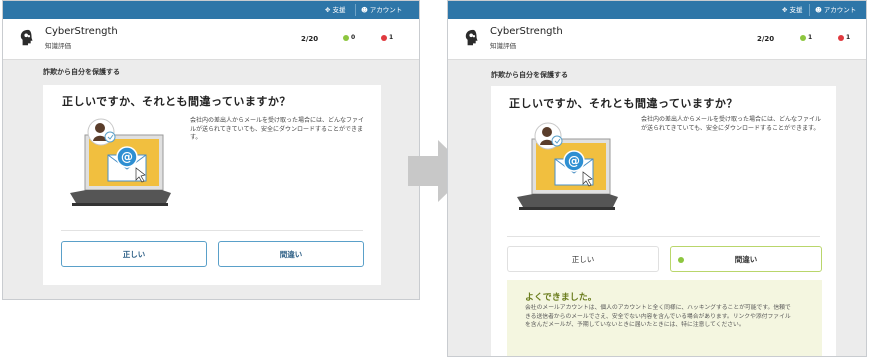  What do you see at coordinates (657, 39) in the screenshot?
I see `app-header: CyberStrength 知識評価 2/20 1 1` at bounding box center [657, 39].